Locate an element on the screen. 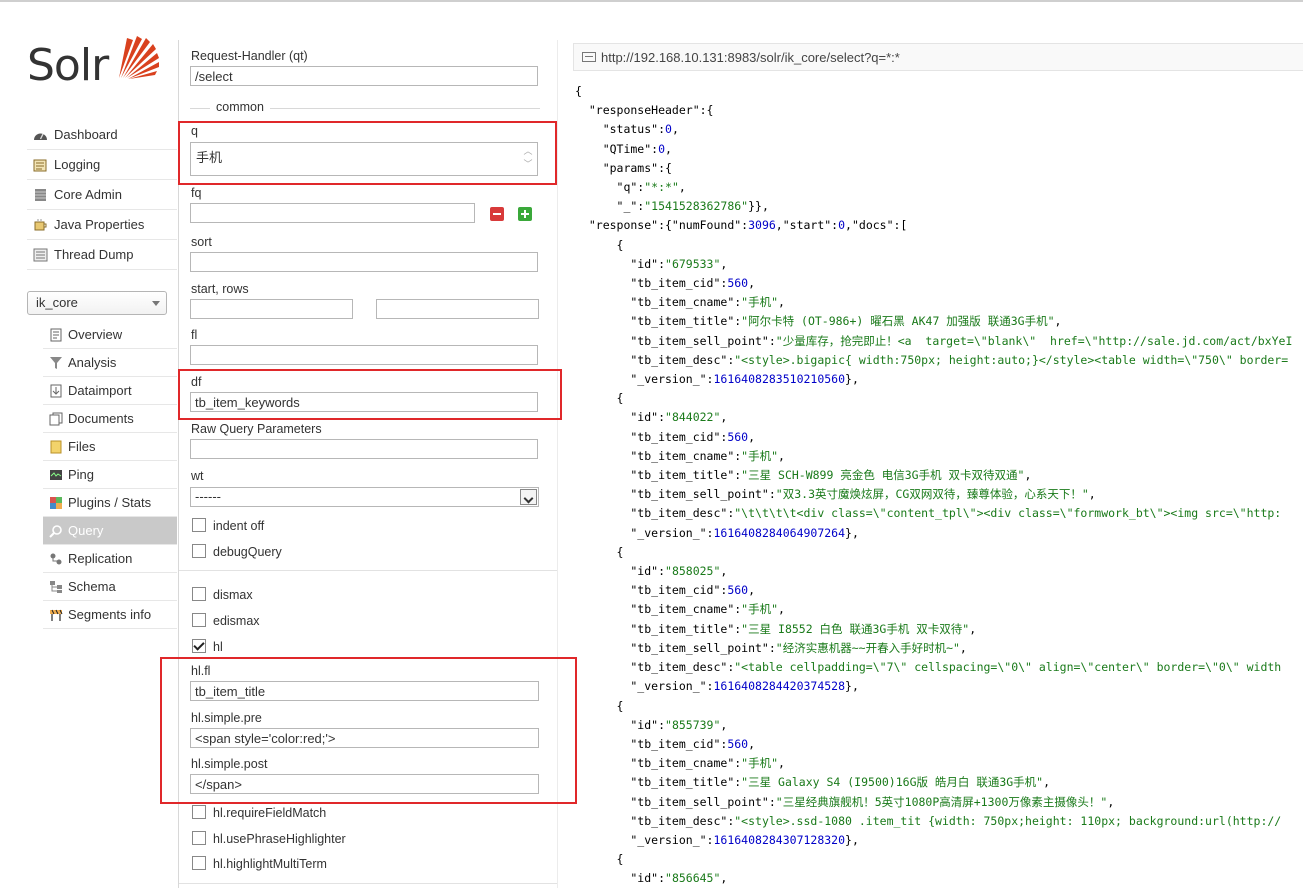 The width and height of the screenshot is (1303, 888). search-icon is located at coordinates (55, 531).